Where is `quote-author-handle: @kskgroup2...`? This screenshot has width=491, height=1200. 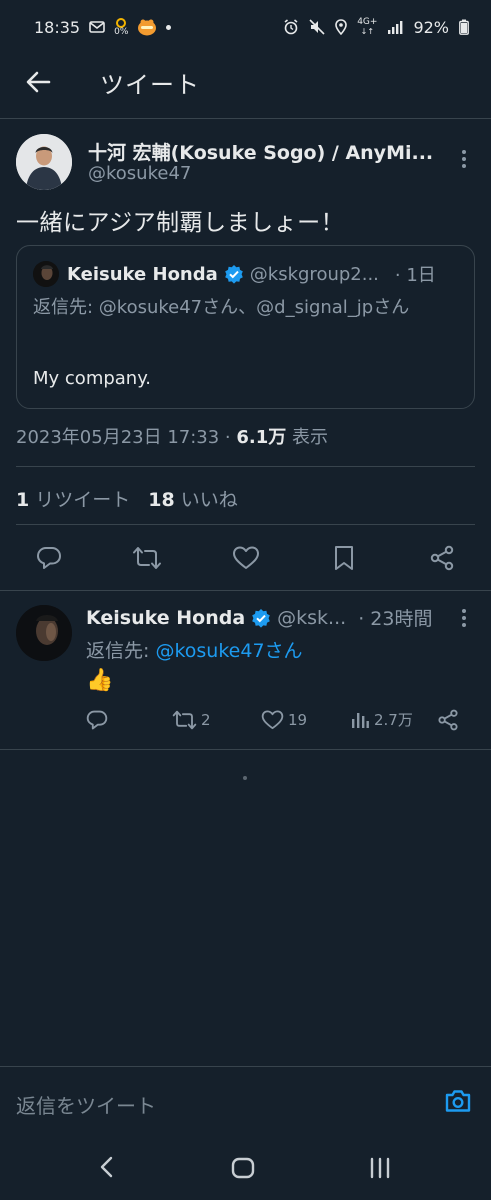
quote-author-handle: @kskgroup2... is located at coordinates (314, 274).